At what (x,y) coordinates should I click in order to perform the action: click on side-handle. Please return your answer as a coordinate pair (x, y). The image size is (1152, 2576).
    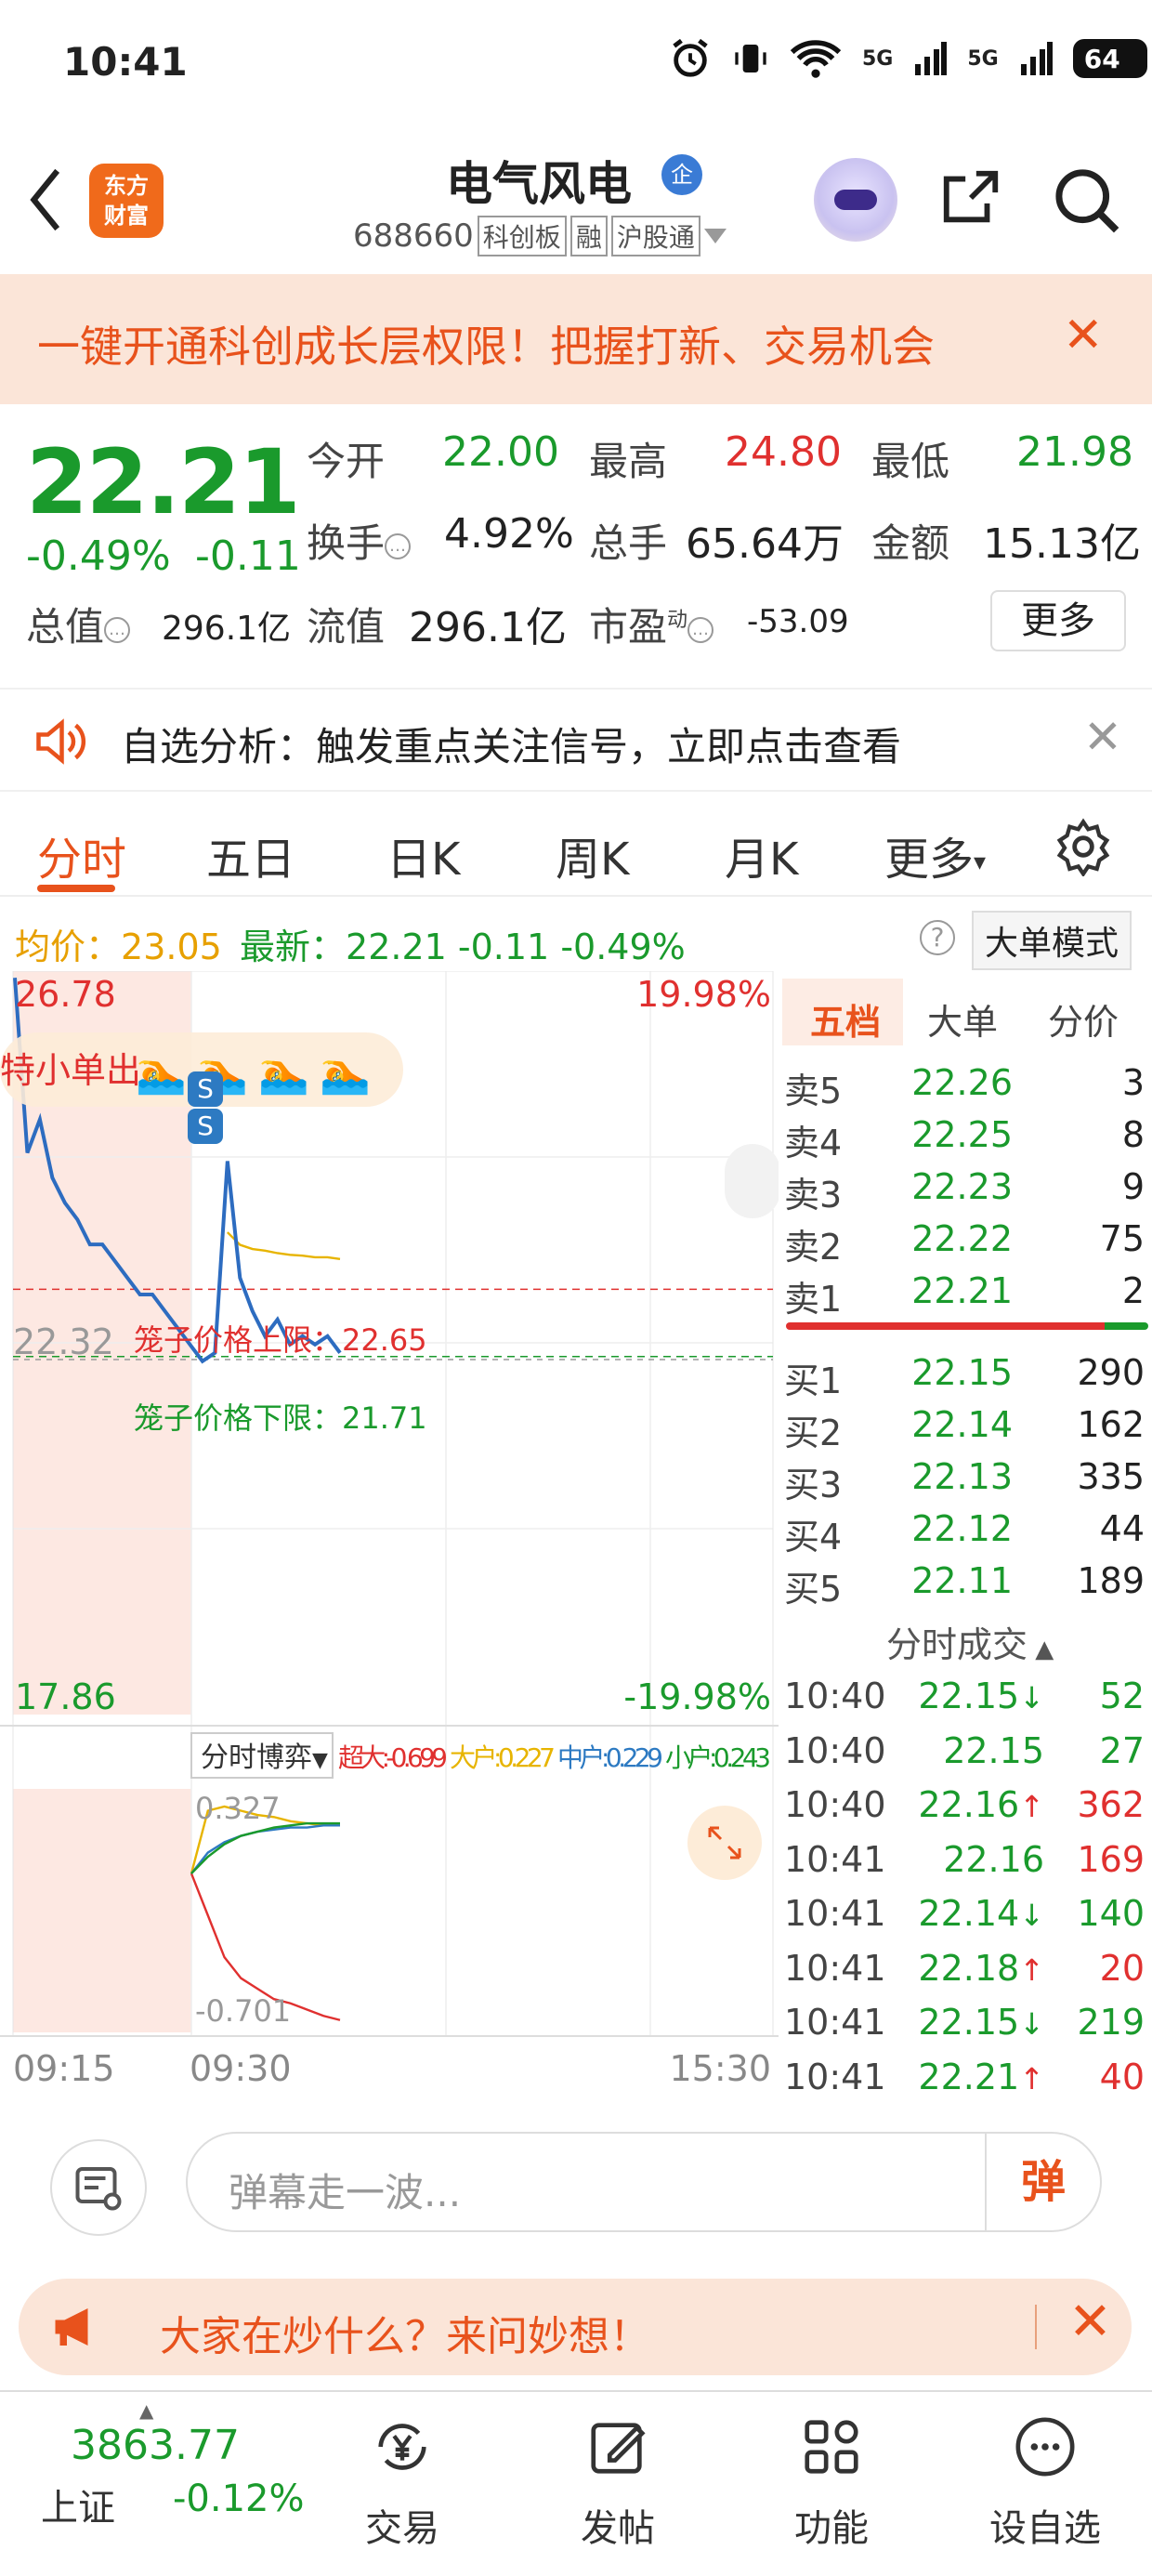
    Looking at the image, I should click on (752, 1181).